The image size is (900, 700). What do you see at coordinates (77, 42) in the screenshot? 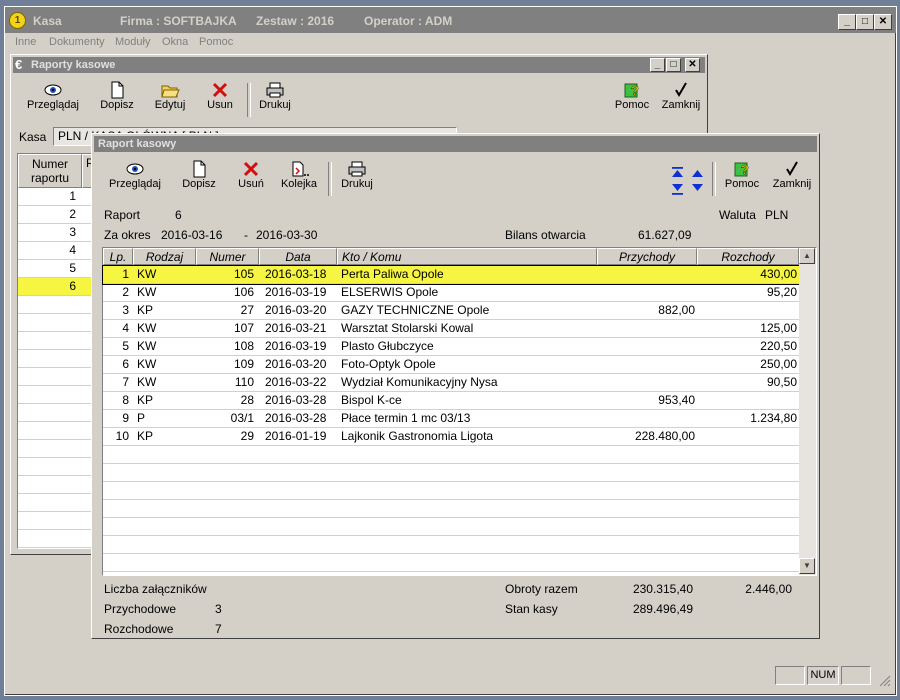
I see `menu-dokumenty: Dokumenty` at bounding box center [77, 42].